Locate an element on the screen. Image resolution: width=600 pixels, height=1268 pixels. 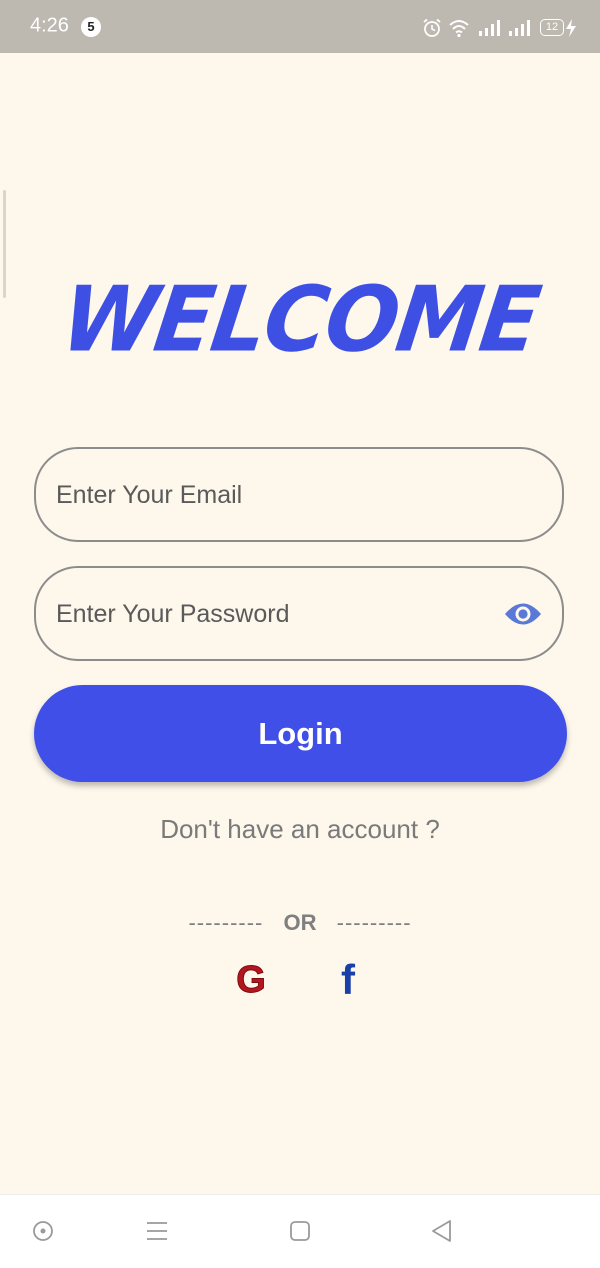
signup-link: Don't have an account ? is located at coordinates (300, 829).